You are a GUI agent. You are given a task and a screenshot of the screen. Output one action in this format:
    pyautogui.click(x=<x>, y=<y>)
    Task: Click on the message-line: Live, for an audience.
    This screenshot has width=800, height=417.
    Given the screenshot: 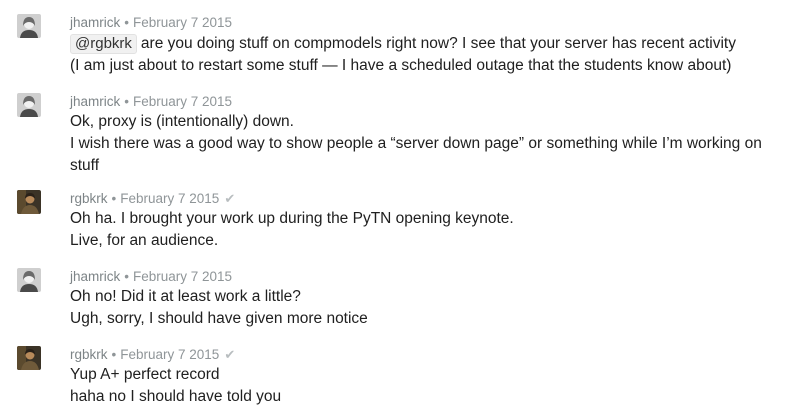 What is the action you would take?
    pyautogui.click(x=144, y=240)
    